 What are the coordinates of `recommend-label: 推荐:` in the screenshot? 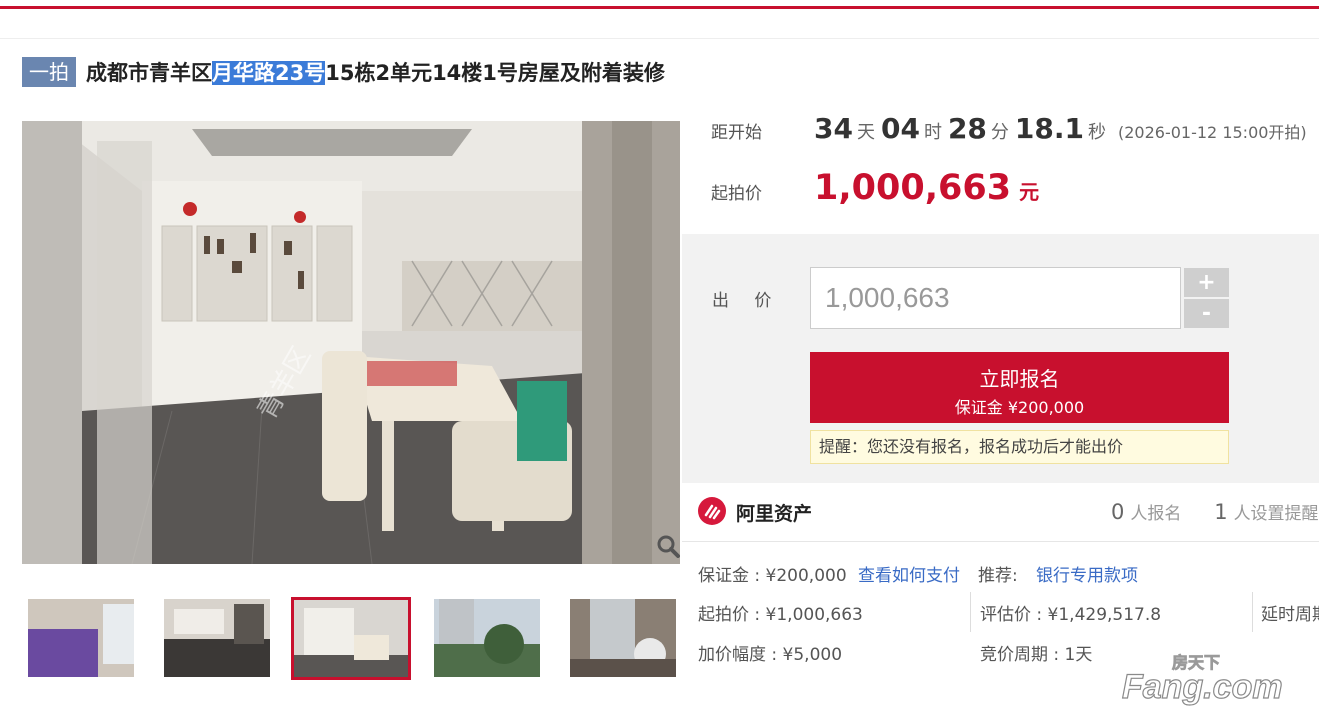 It's located at (998, 576).